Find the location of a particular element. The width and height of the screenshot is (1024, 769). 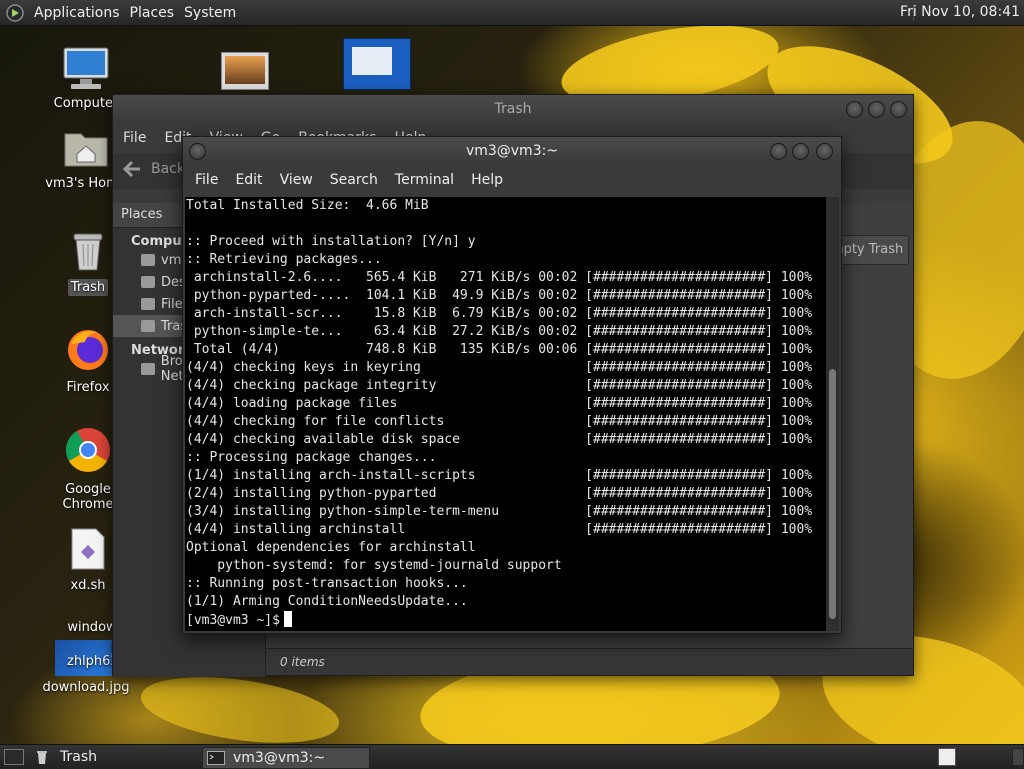

terminal-prompt: [vm3@vm3 ~]$ is located at coordinates (233, 620).